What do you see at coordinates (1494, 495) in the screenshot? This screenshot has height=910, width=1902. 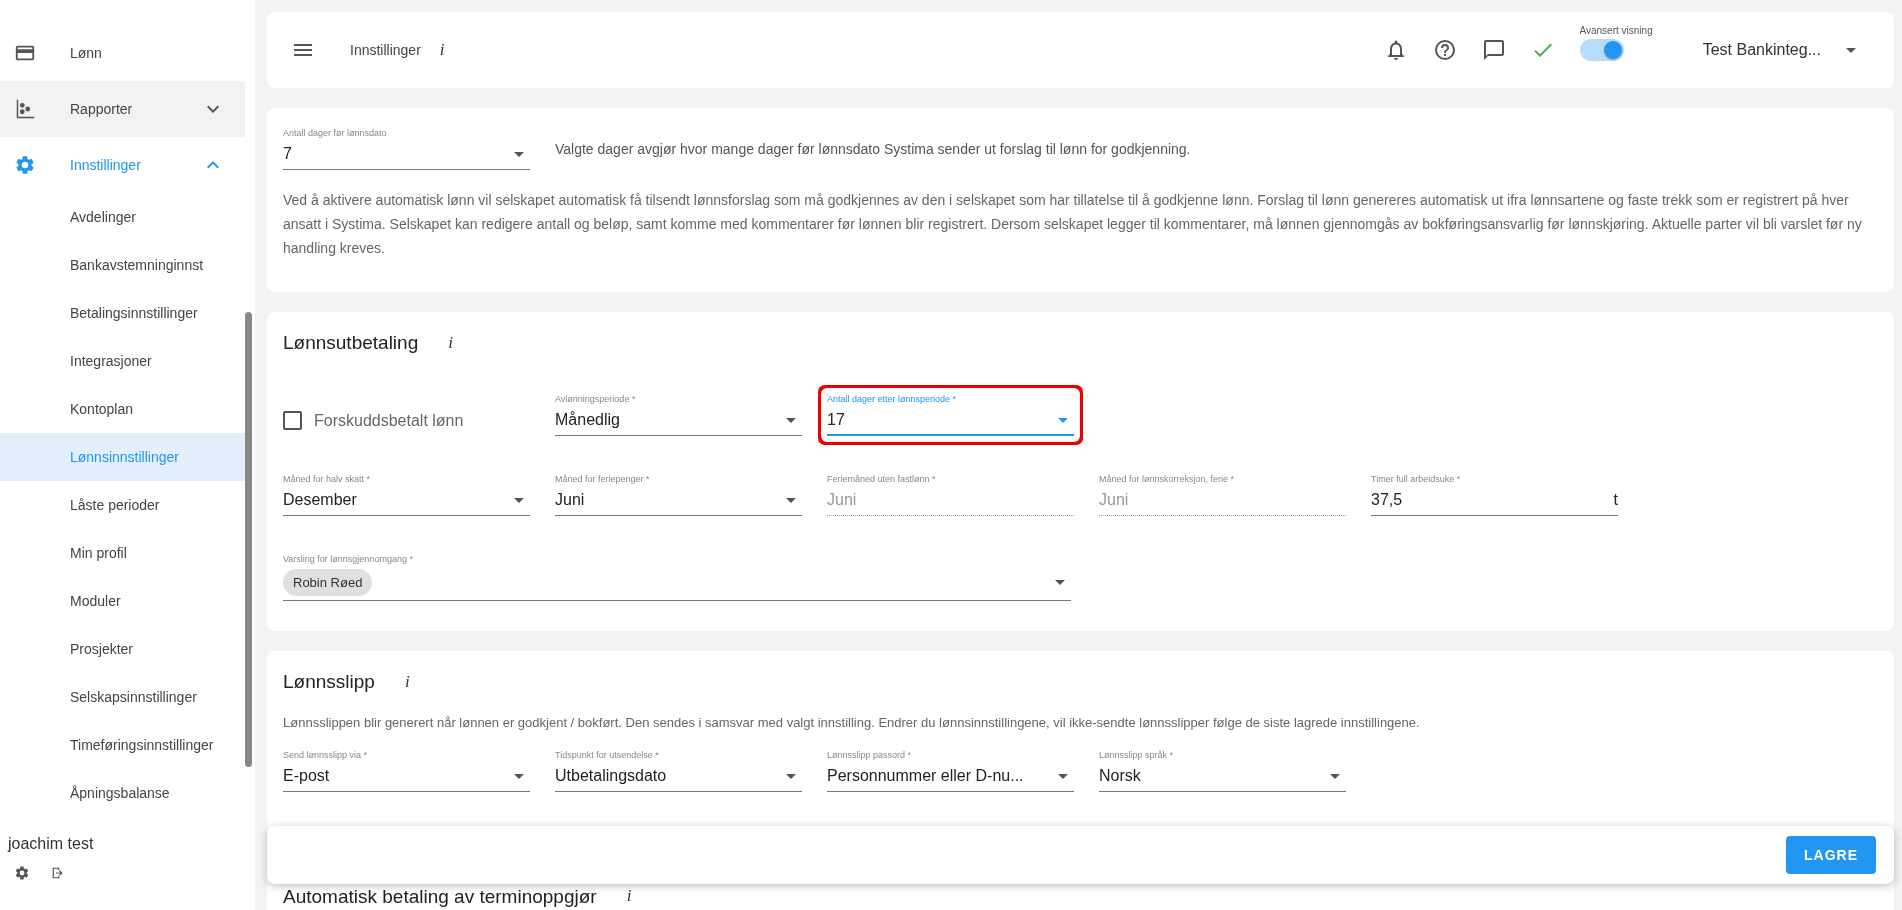 I see `input-field: Timer full arbeidsuke * 37,5 t` at bounding box center [1494, 495].